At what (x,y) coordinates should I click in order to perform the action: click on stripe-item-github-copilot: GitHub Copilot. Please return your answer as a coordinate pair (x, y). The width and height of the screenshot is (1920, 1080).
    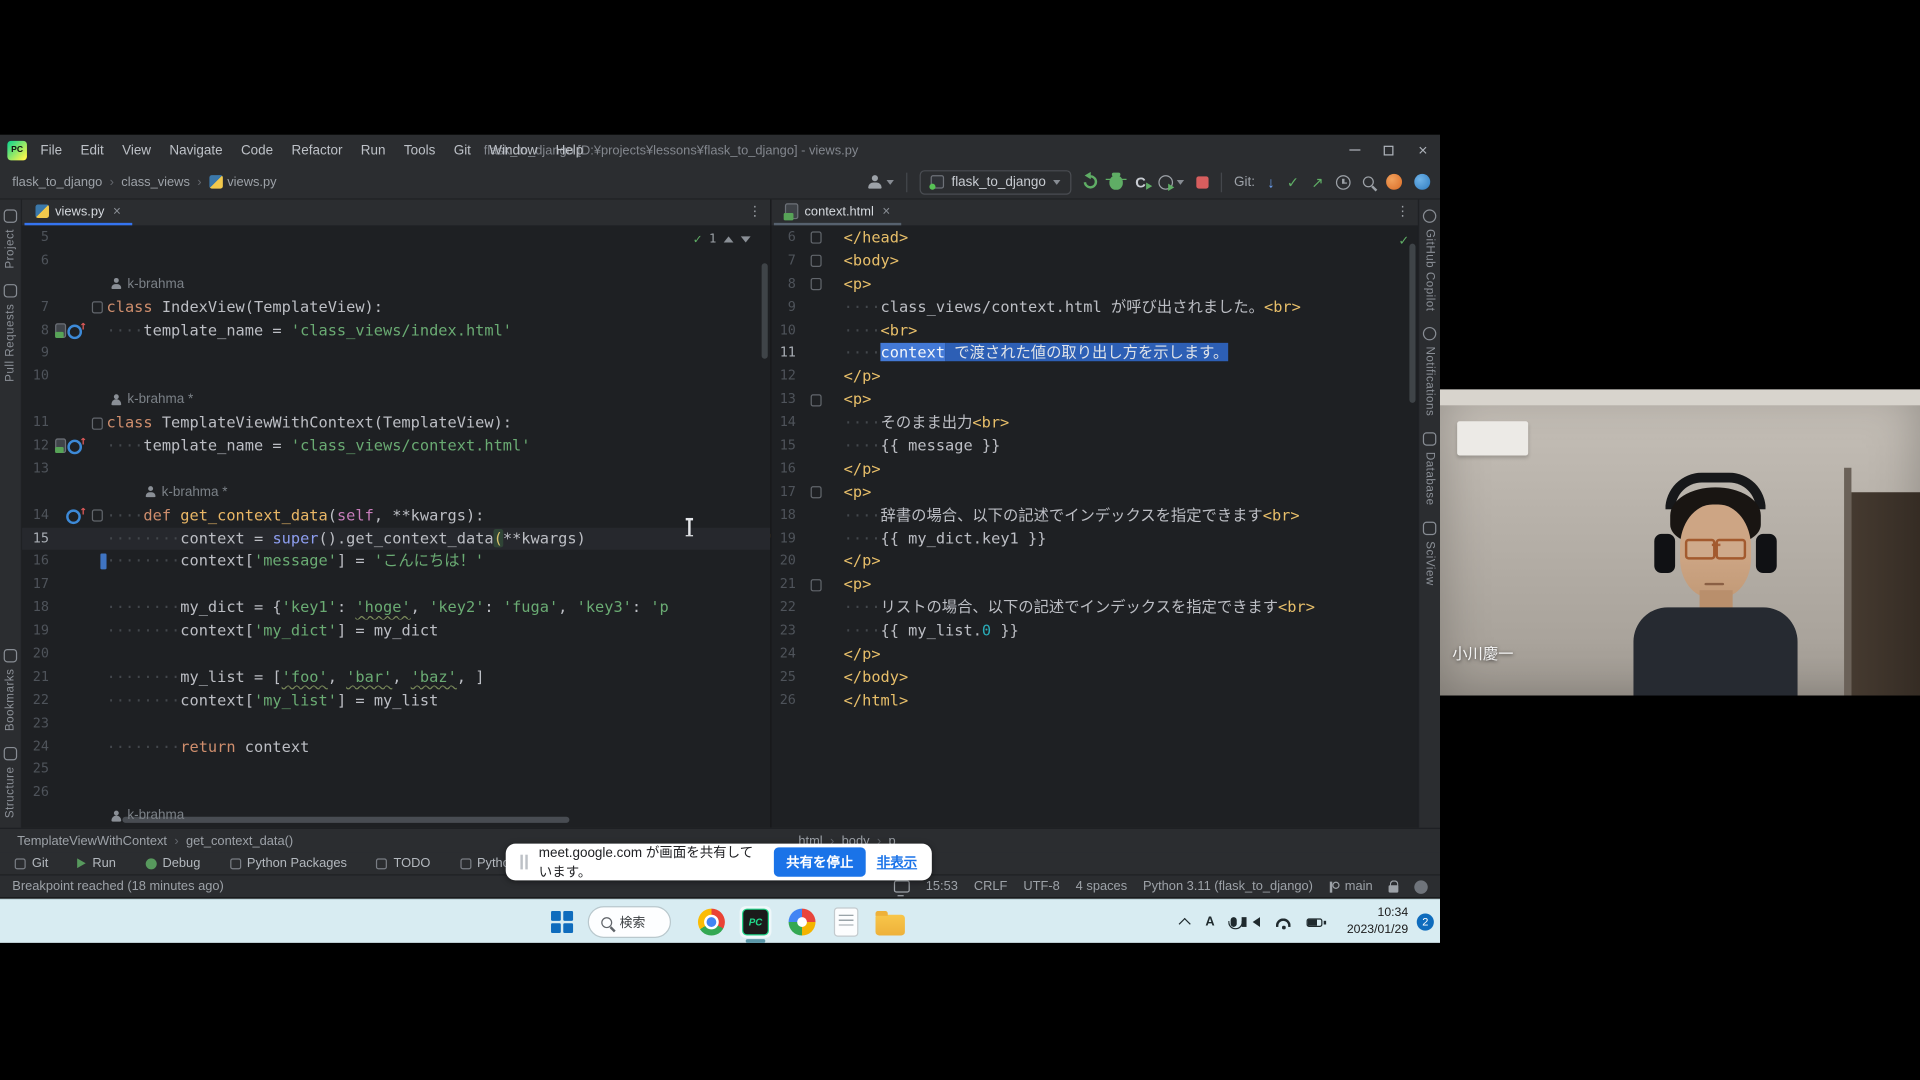
    Looking at the image, I should click on (1429, 260).